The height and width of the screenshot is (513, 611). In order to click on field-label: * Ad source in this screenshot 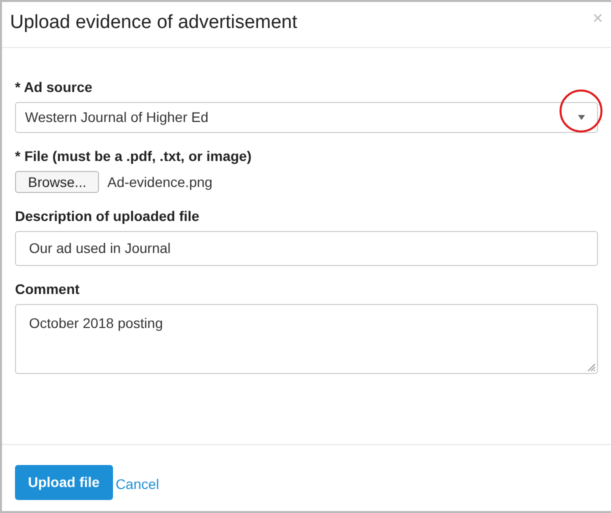, I will do `click(53, 87)`.